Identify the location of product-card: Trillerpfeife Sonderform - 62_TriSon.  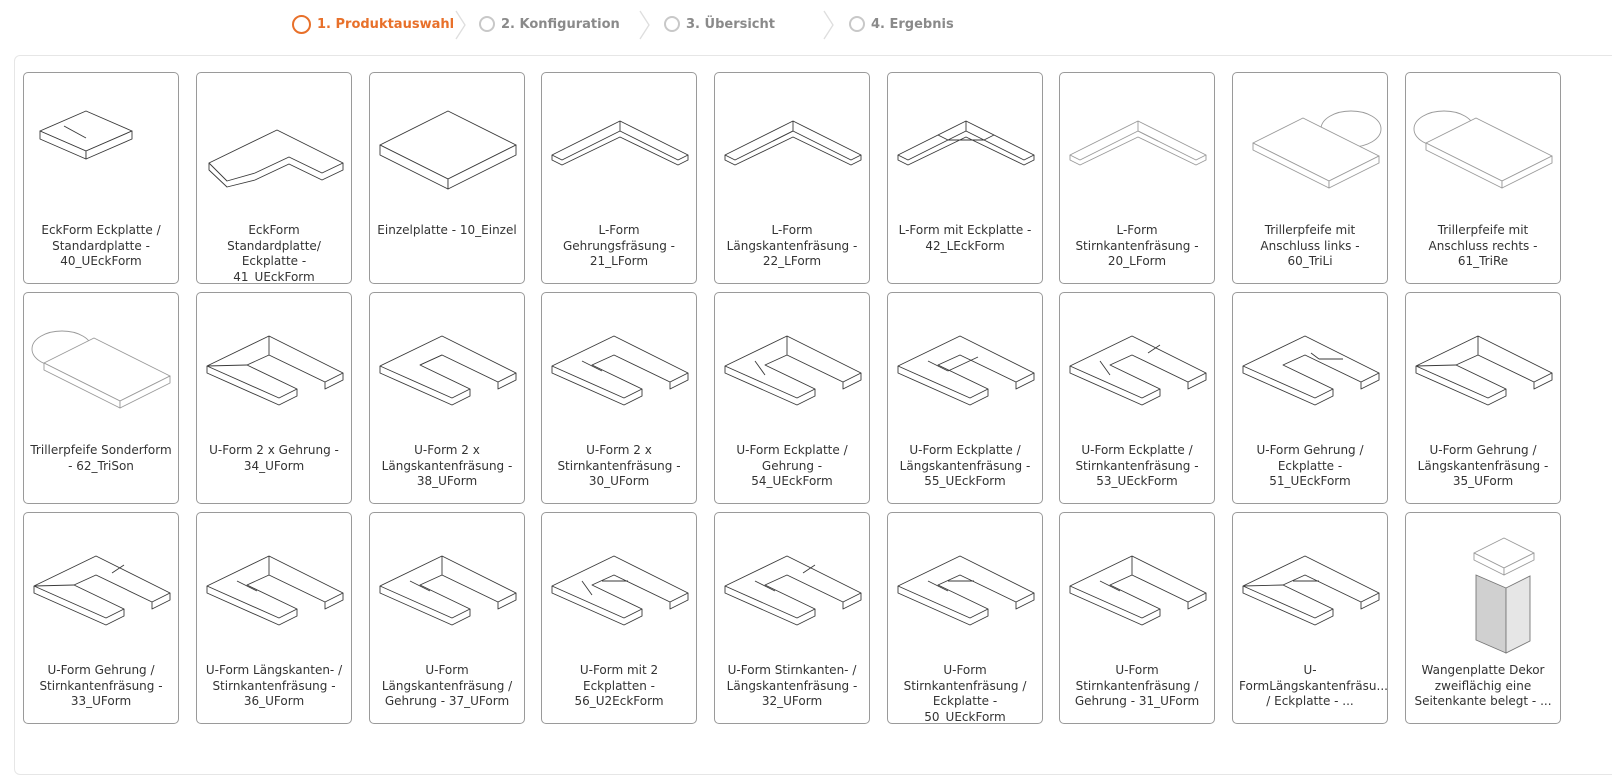
(101, 398).